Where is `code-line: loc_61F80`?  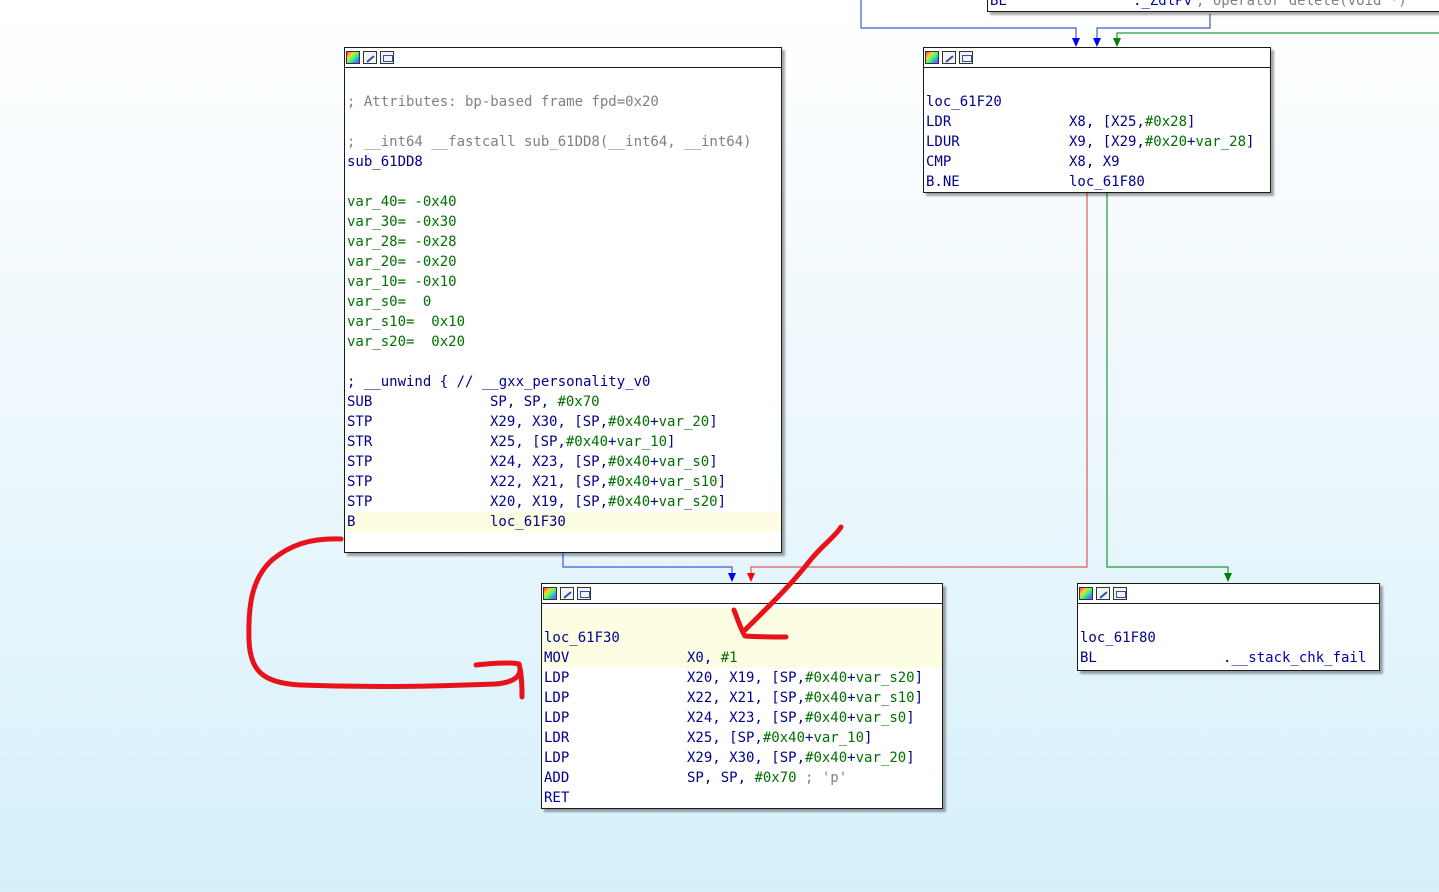 code-line: loc_61F80 is located at coordinates (1229, 638).